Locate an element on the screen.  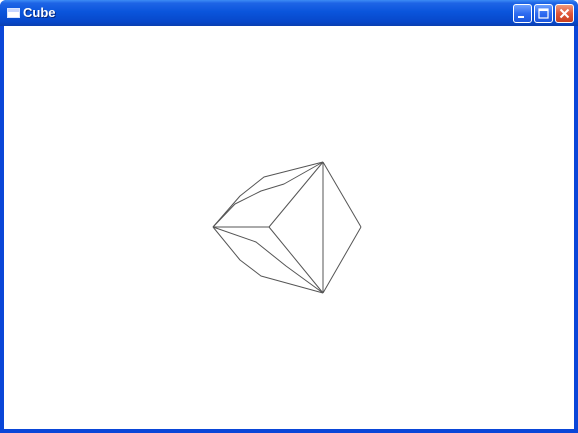
window-title: Cube is located at coordinates (39, 12).